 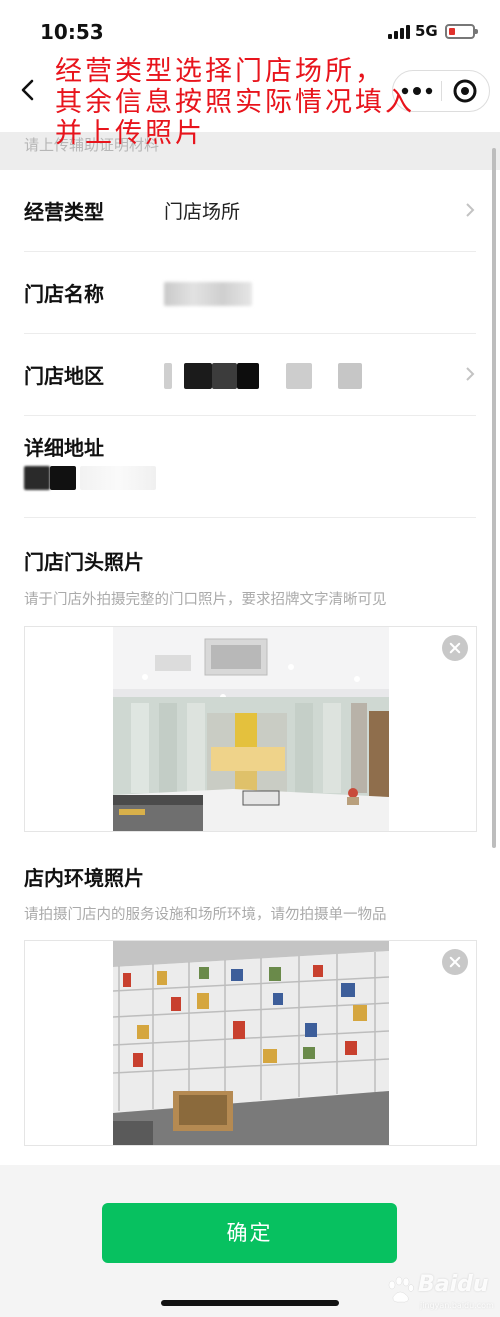 What do you see at coordinates (426, 31) in the screenshot?
I see `network-type: 5G` at bounding box center [426, 31].